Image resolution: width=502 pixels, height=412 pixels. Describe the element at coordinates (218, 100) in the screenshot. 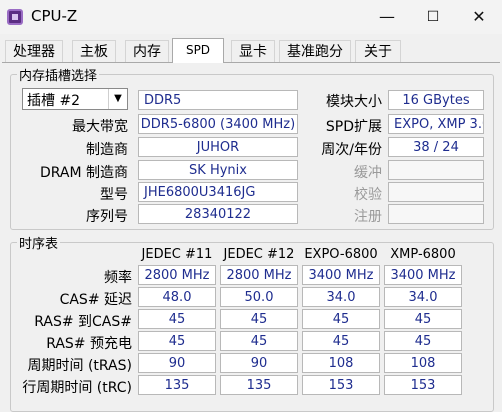

I see `memory-type-value: DDR5` at that location.